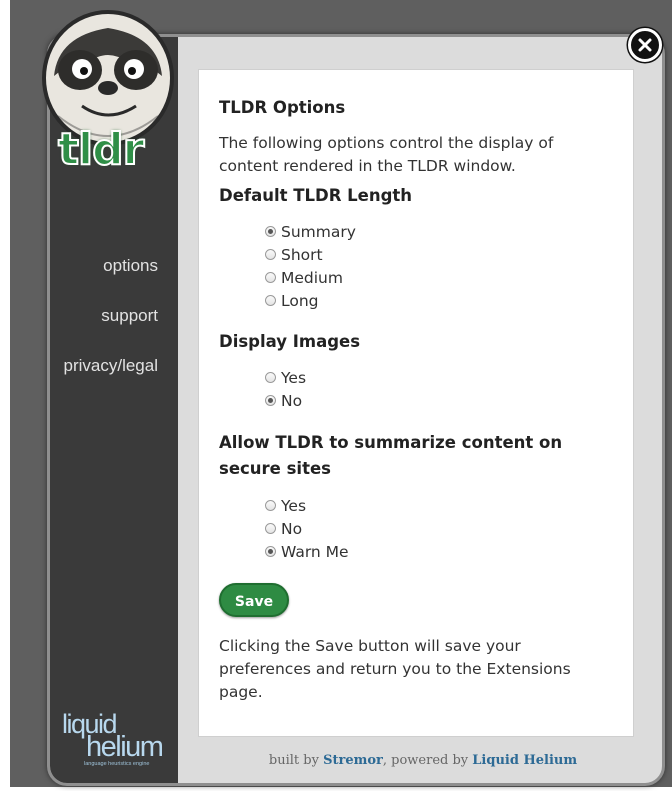  I want to click on liquid-helium-logo: liquid helium language heuristics engine, so click(116, 739).